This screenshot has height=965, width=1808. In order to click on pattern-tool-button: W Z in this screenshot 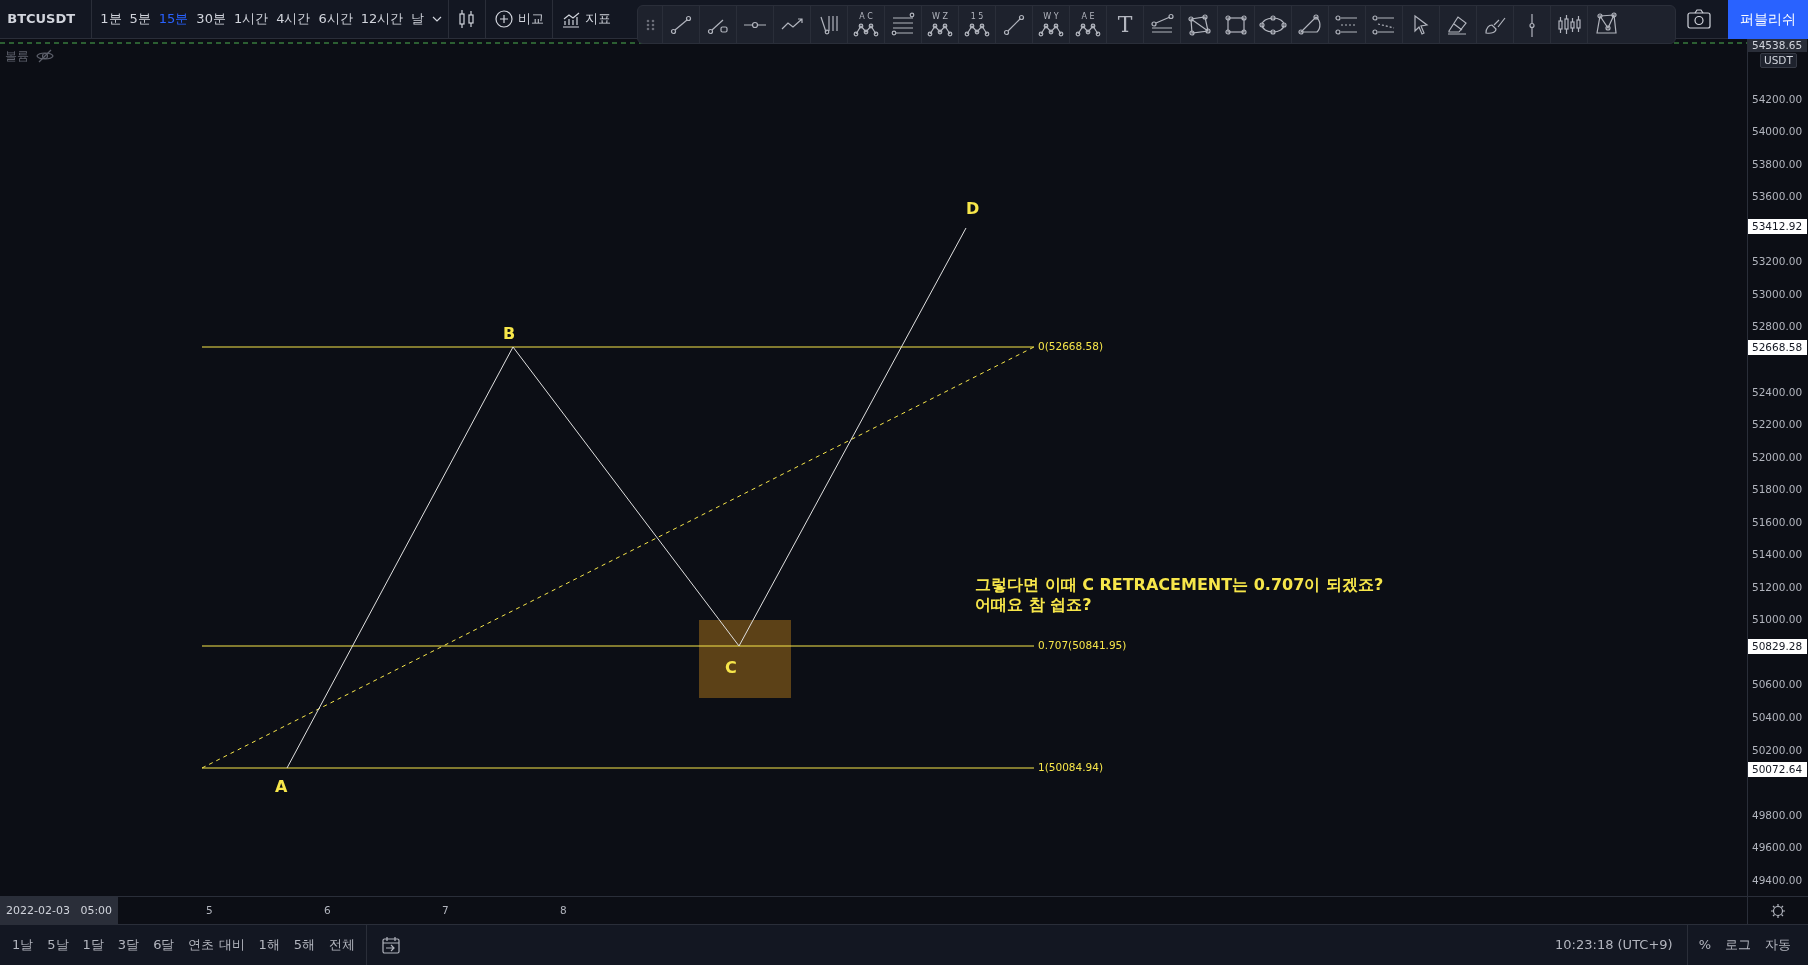, I will do `click(939, 24)`.